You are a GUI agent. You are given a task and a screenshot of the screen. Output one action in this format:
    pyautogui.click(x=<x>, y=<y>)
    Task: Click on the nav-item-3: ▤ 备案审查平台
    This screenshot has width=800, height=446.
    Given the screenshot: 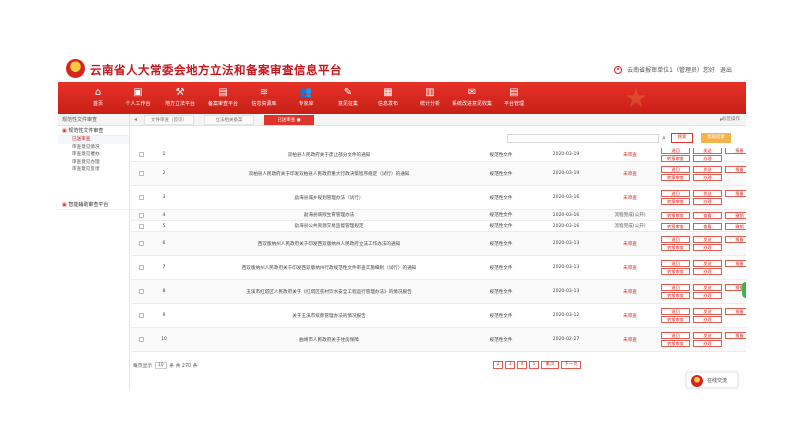 What is the action you would take?
    pyautogui.click(x=223, y=99)
    